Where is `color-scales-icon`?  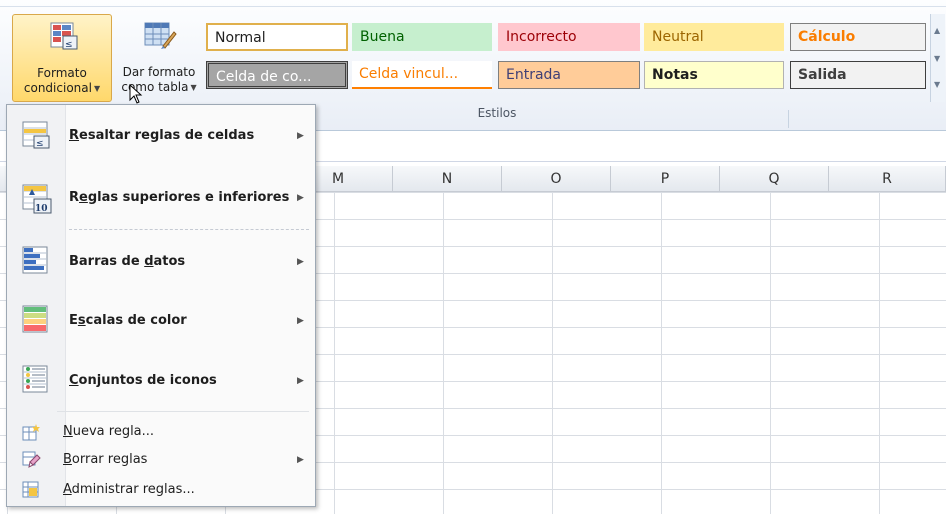 color-scales-icon is located at coordinates (35, 319).